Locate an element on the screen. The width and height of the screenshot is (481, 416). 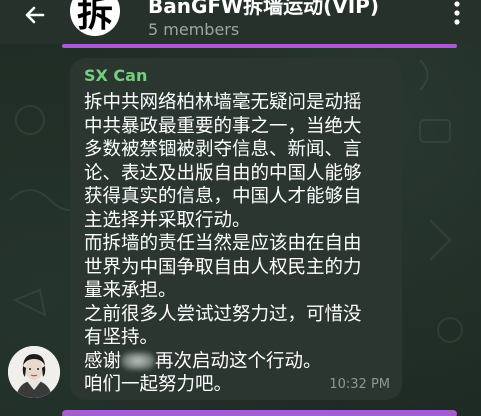
message-line: 主选择并采取行动。 is located at coordinates (167, 220).